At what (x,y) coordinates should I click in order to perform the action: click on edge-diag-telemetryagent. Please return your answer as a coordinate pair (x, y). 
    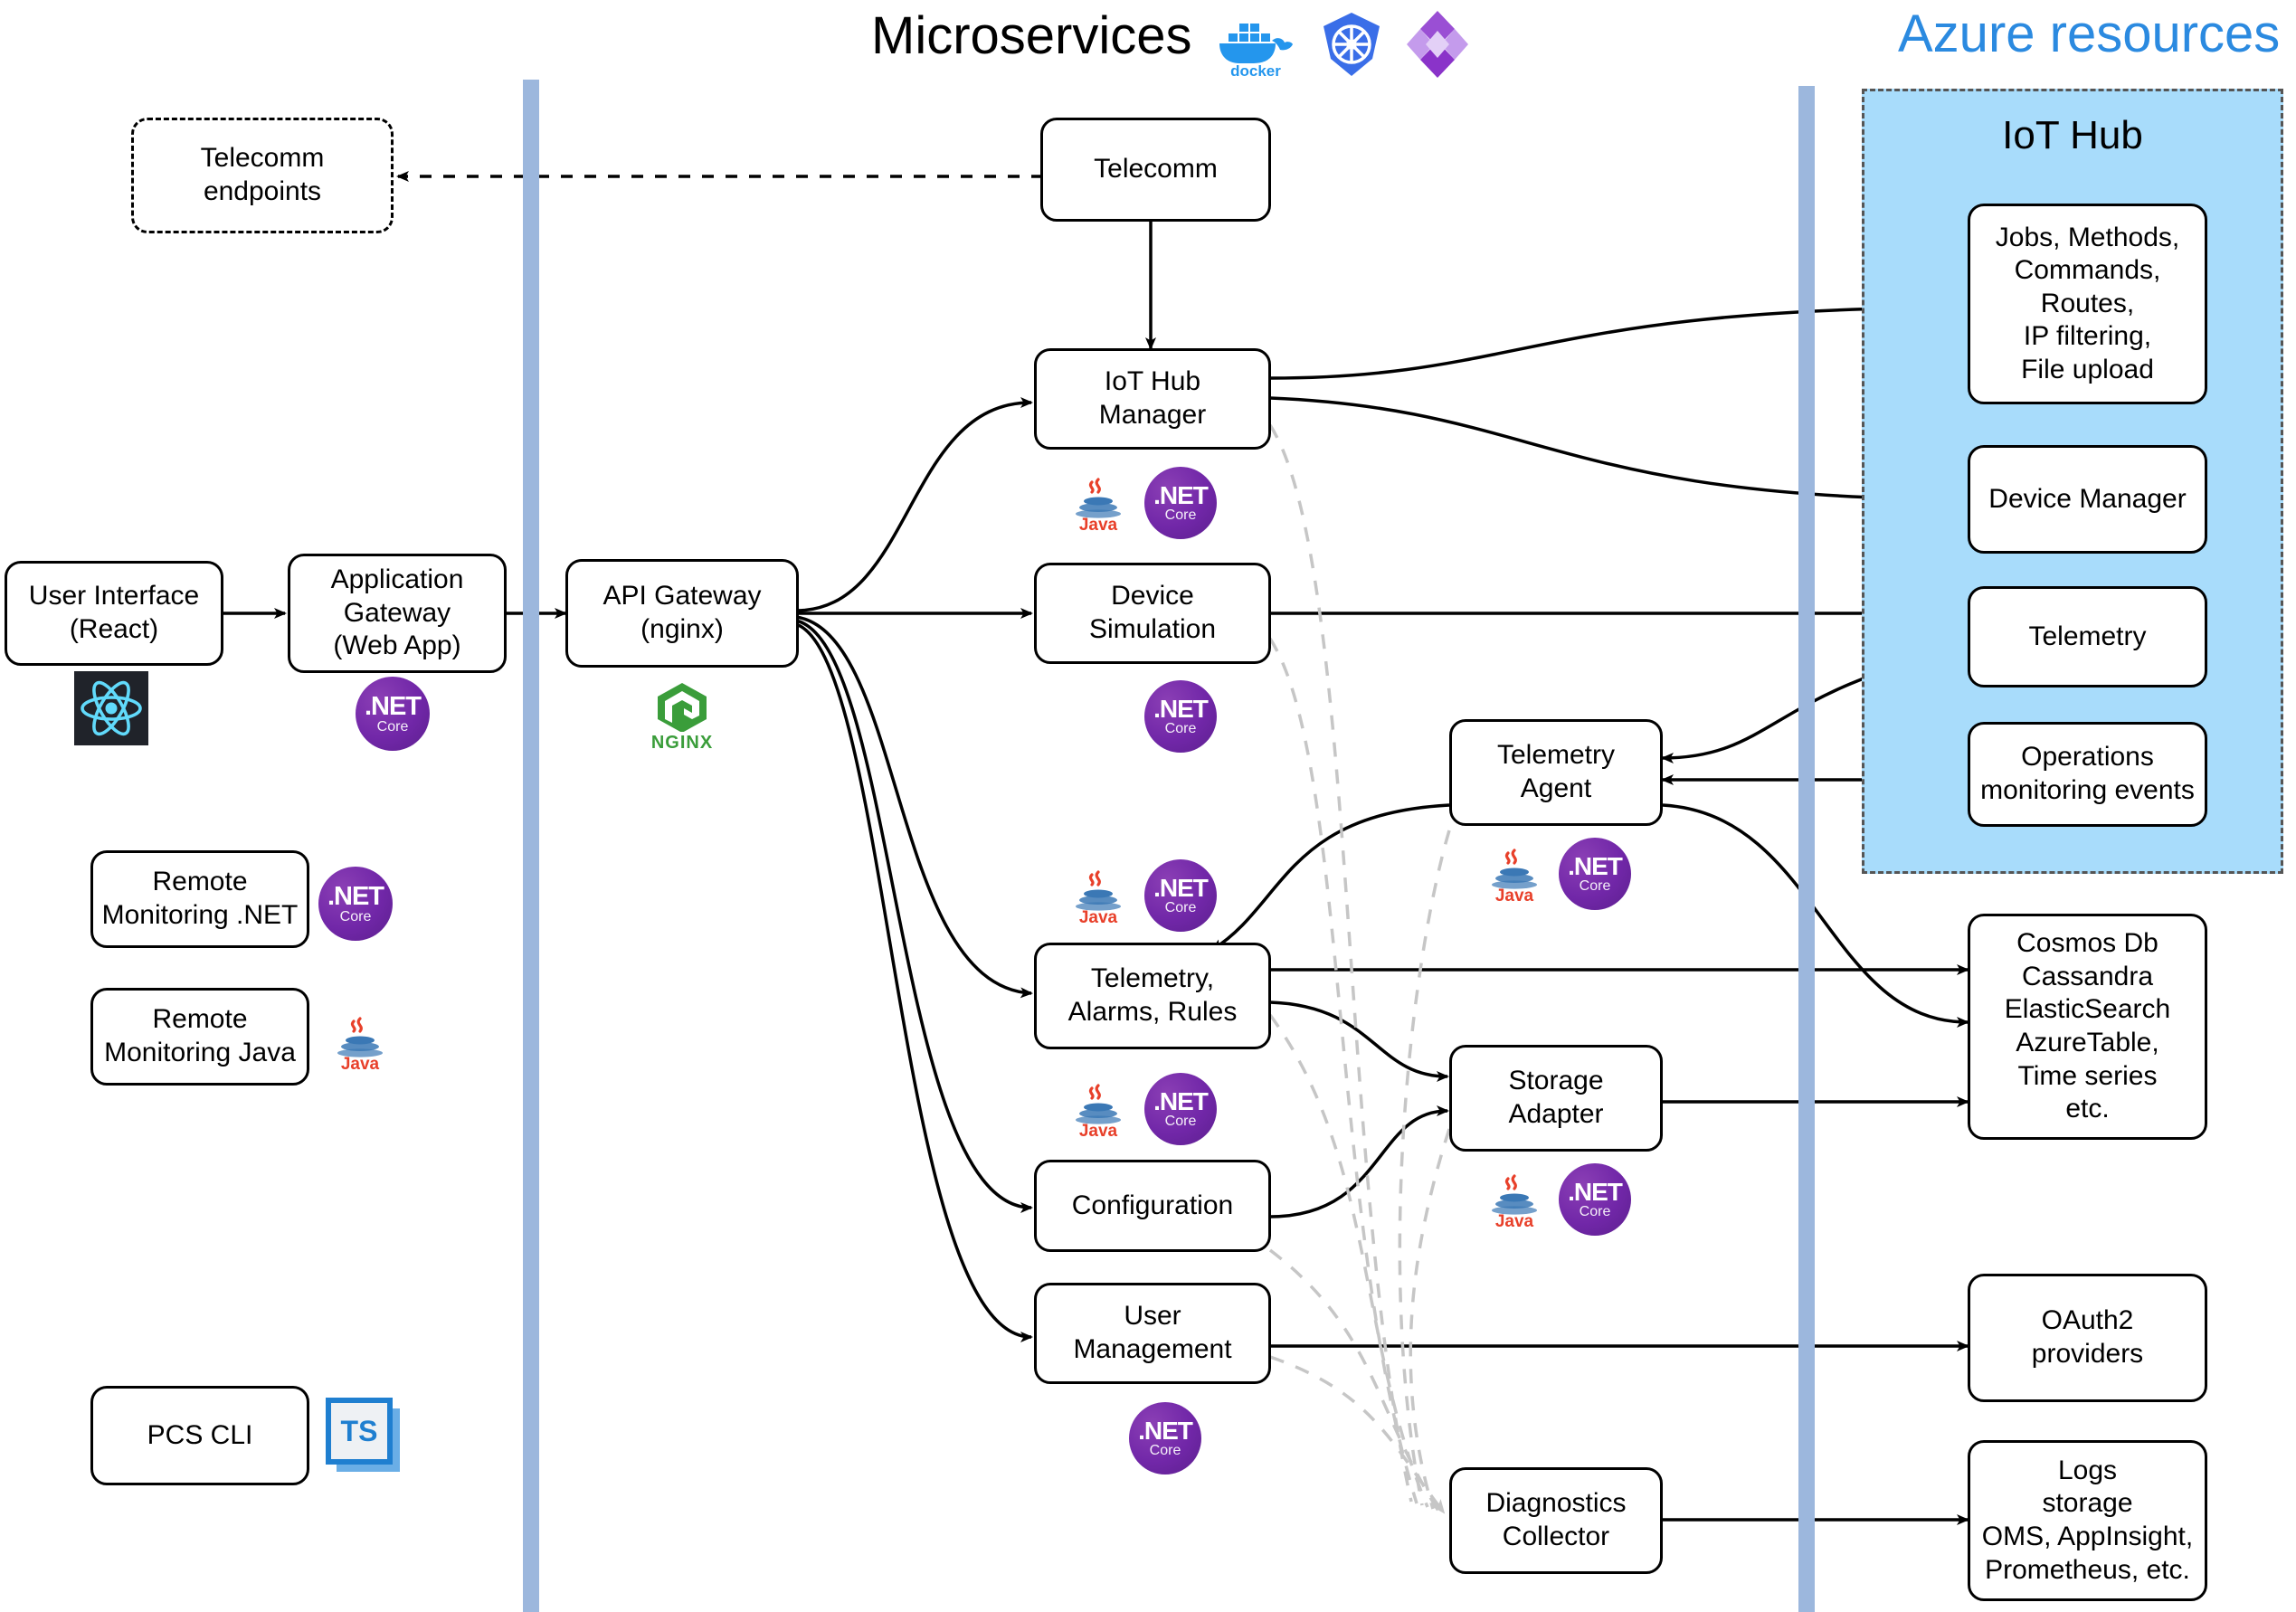
    Looking at the image, I should click on (1424, 1168).